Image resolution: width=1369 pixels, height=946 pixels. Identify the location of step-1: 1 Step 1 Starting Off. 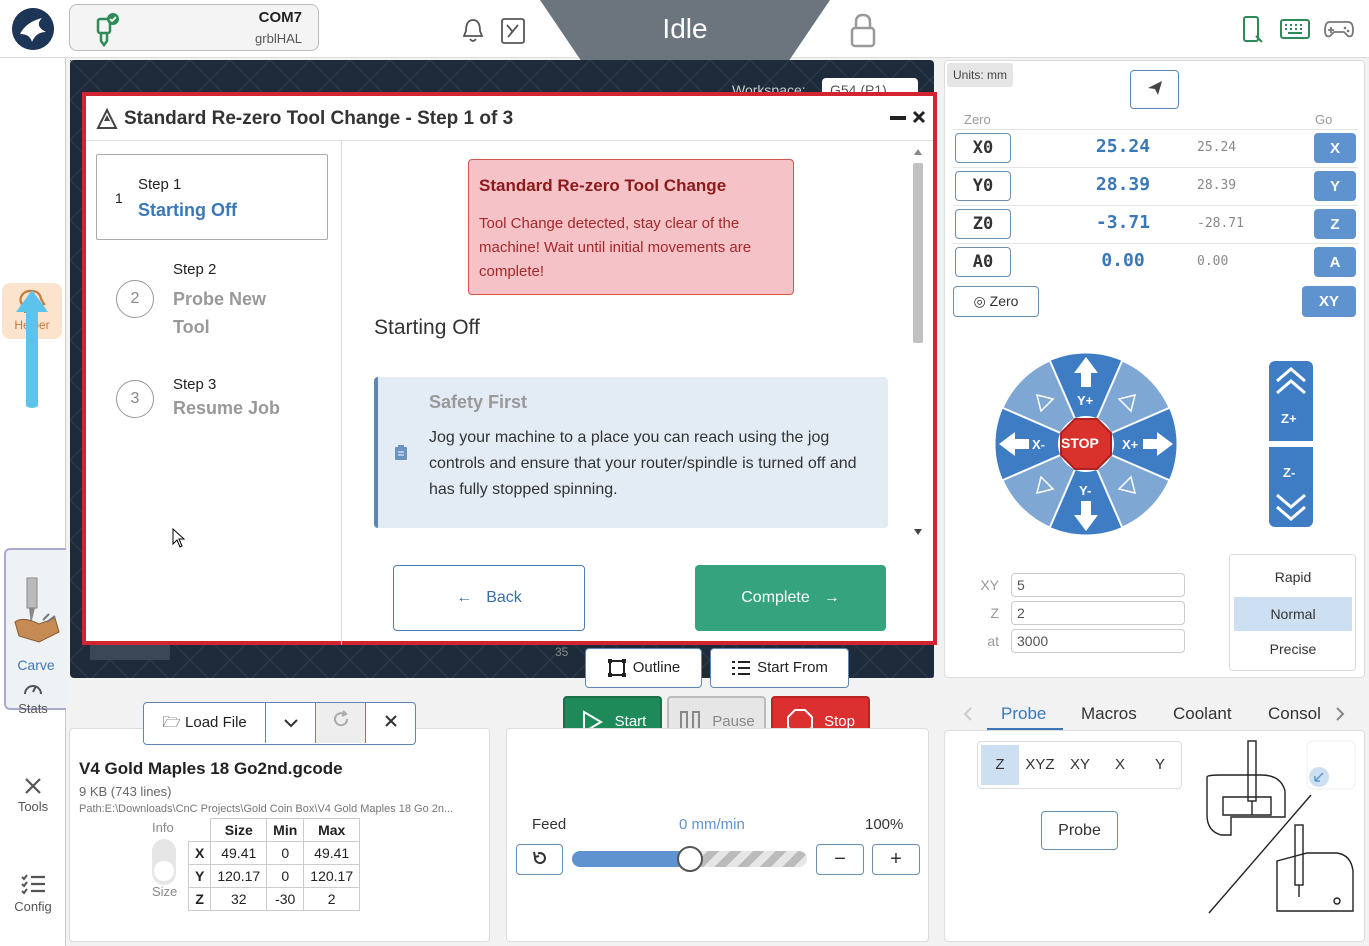
(212, 197).